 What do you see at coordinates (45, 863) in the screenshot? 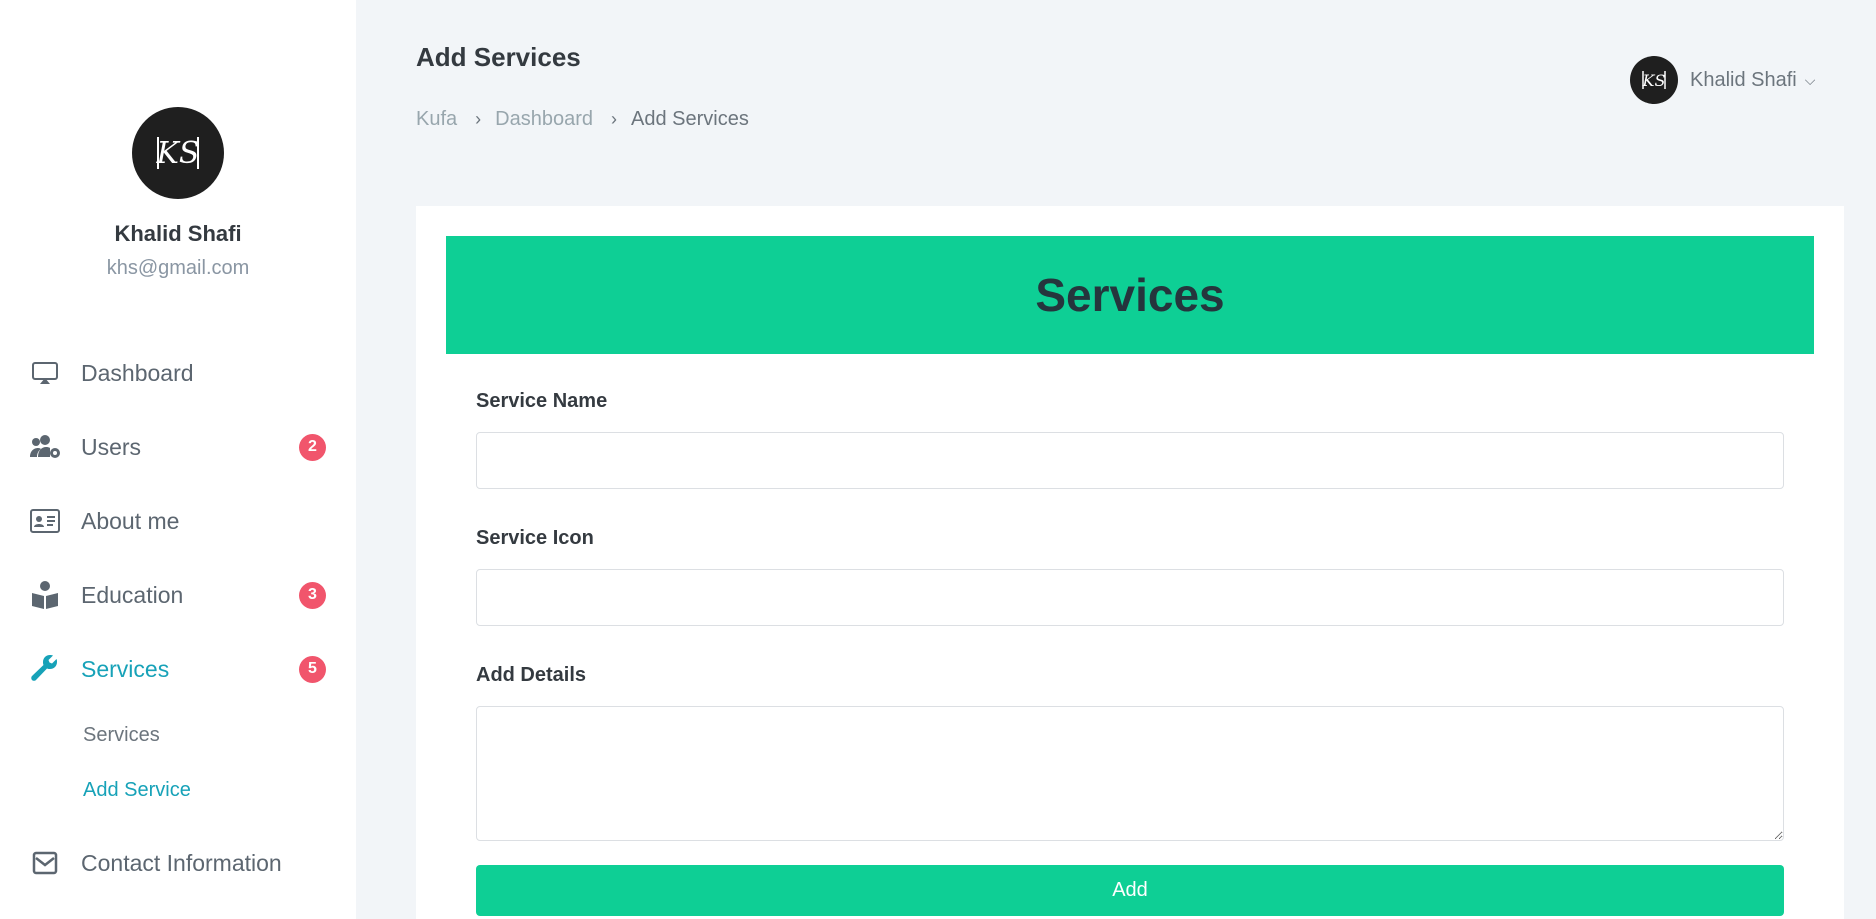
I see `envelope-icon` at bounding box center [45, 863].